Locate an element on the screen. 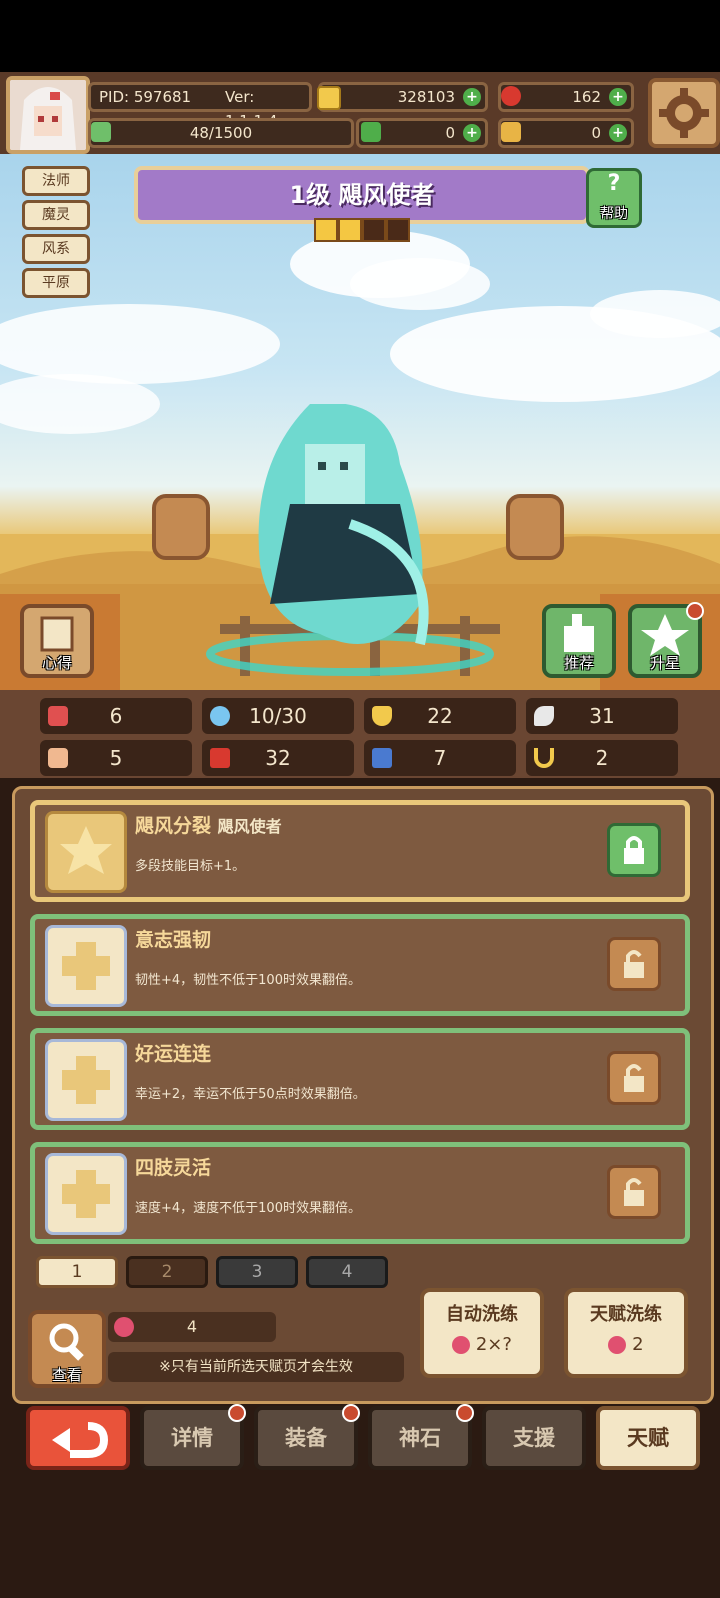  stat-value: 7 is located at coordinates (440, 758).